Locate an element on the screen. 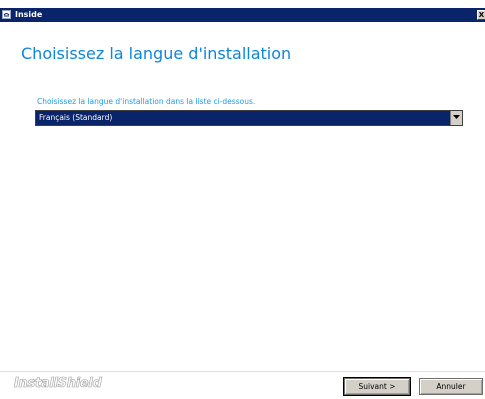  language-select: Français (Standard) is located at coordinates (249, 118).